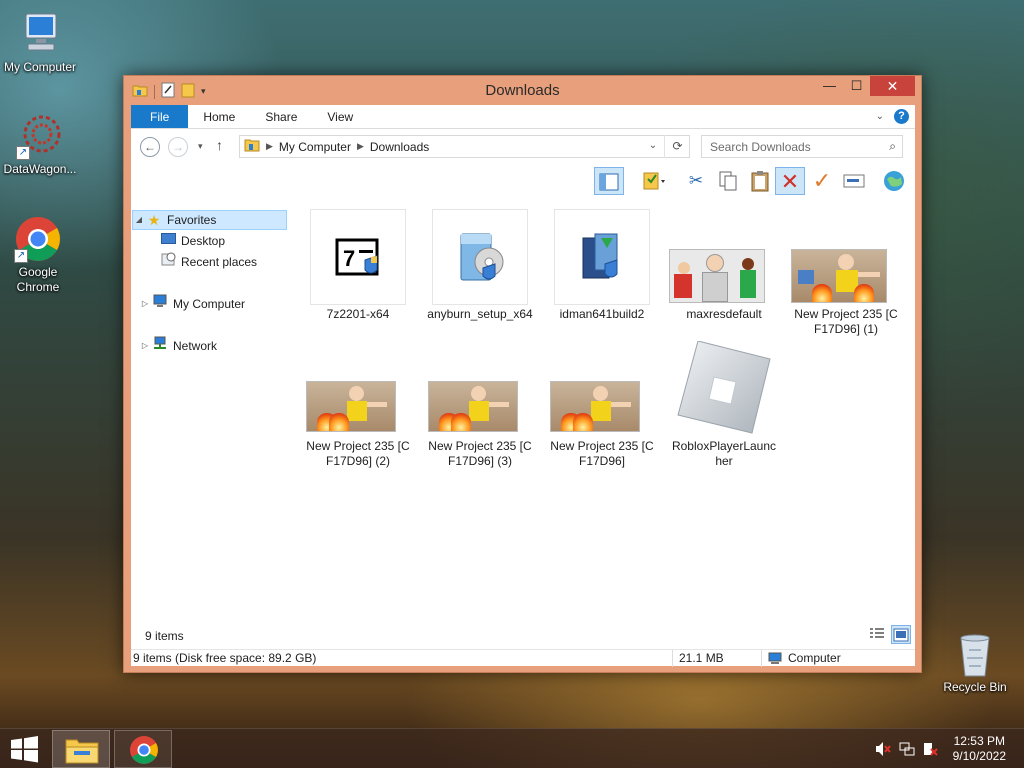 This screenshot has width=1024, height=768. What do you see at coordinates (349, 258) in the screenshot?
I see `svg-text: 7` at bounding box center [349, 258].